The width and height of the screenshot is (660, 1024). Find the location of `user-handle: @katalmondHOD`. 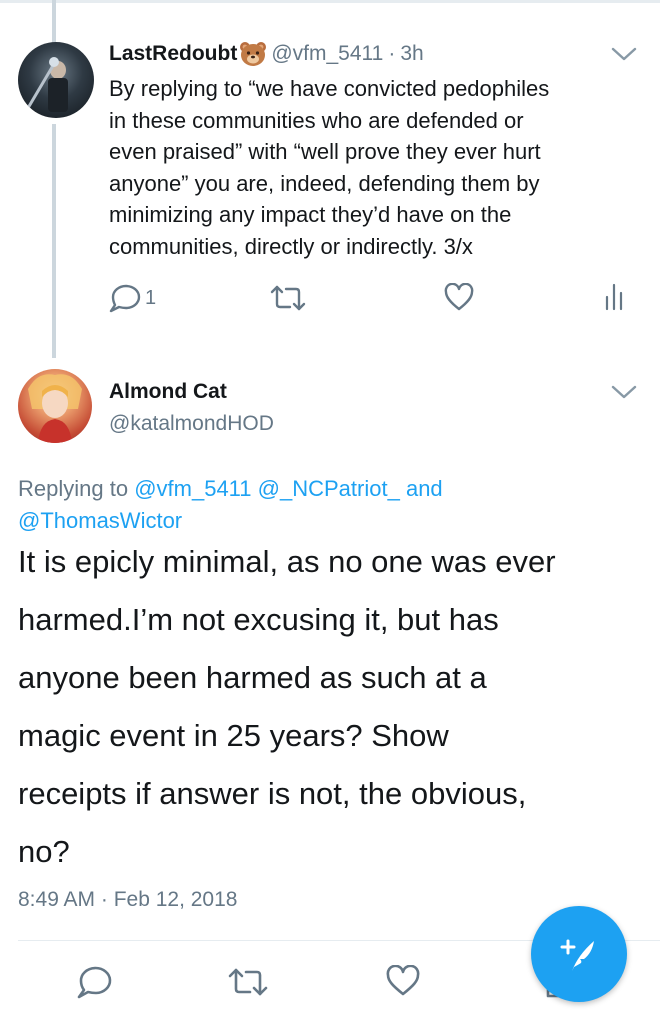

user-handle: @katalmondHOD is located at coordinates (191, 424).